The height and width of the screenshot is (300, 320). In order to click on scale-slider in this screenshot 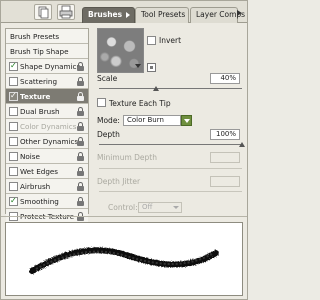, I will do `click(170, 88)`.